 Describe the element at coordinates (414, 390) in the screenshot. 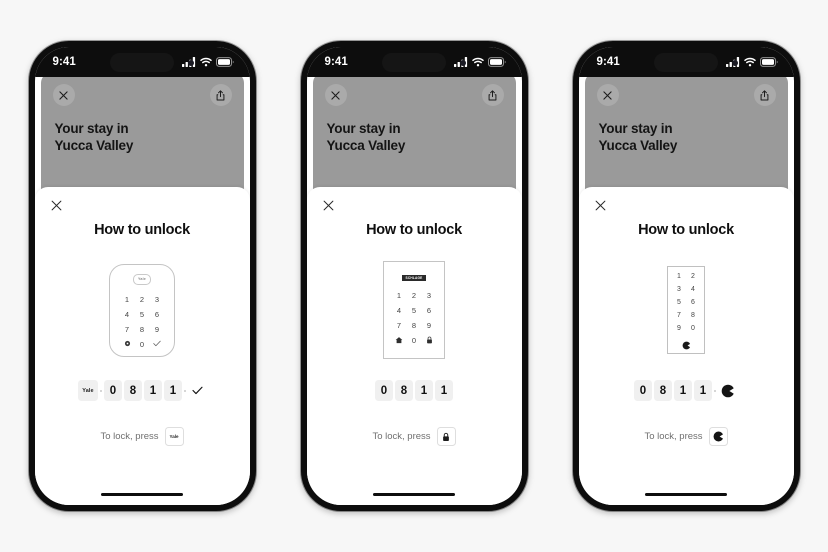

I see `unlock-code-row: 0 8 1 1` at that location.